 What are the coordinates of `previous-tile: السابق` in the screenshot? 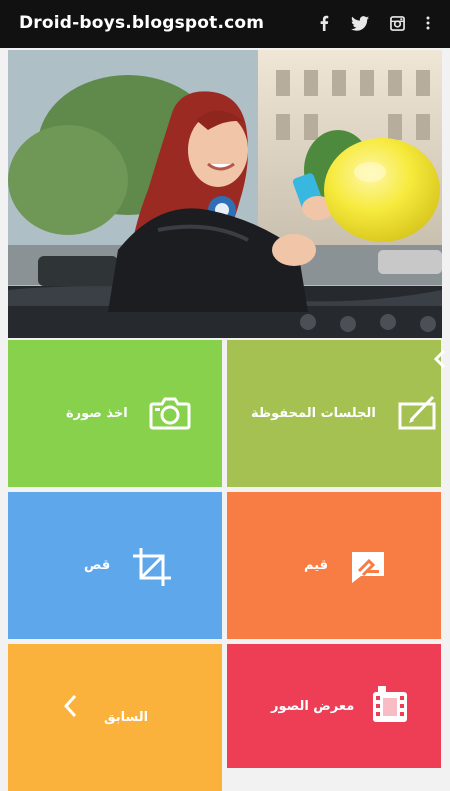 It's located at (115, 717).